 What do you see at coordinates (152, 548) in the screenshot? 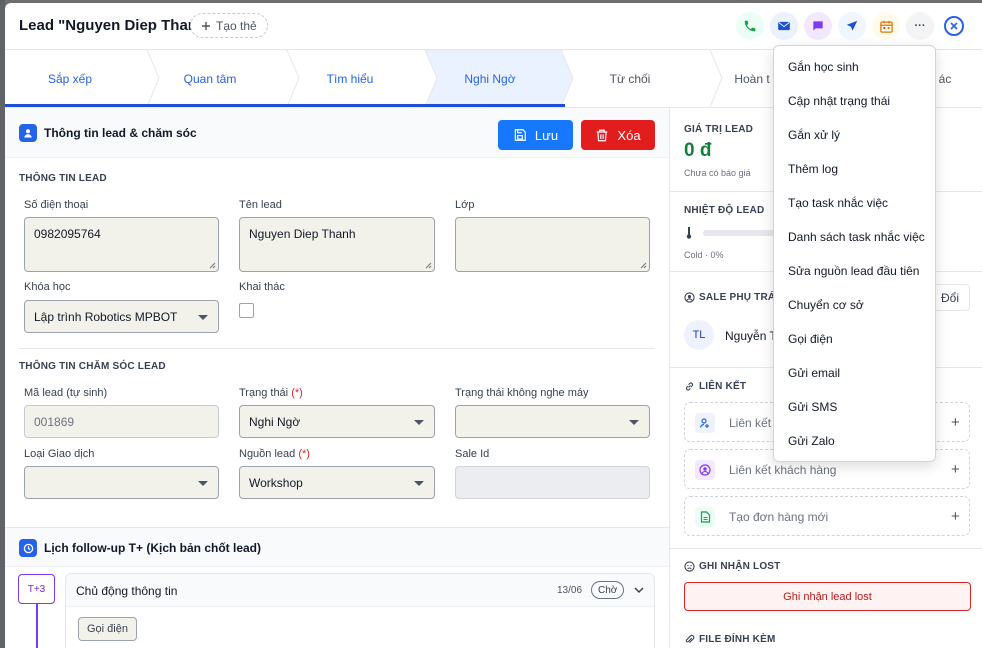
I see `followup-title: Lịch follow-up T+ (Kịch bản chốt lead)` at bounding box center [152, 548].